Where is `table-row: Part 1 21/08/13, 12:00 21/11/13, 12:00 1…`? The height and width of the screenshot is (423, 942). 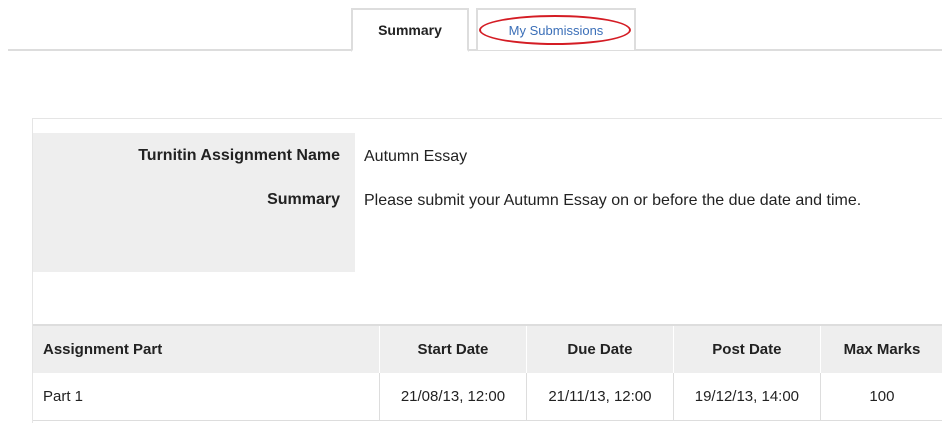
table-row: Part 1 21/08/13, 12:00 21/11/13, 12:00 1… is located at coordinates (487, 397).